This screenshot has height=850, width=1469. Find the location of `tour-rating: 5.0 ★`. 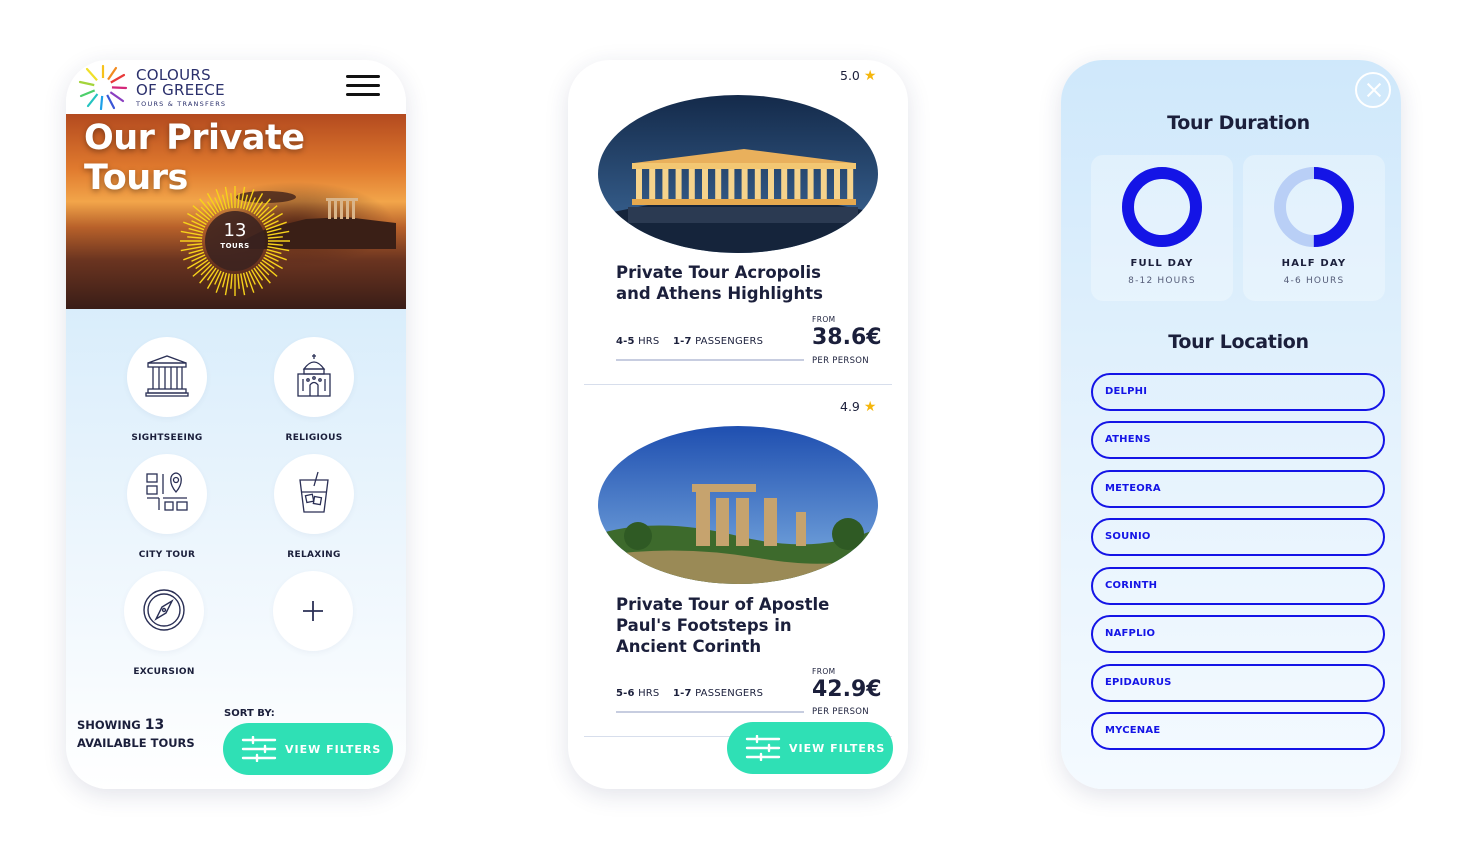

tour-rating: 5.0 ★ is located at coordinates (858, 76).